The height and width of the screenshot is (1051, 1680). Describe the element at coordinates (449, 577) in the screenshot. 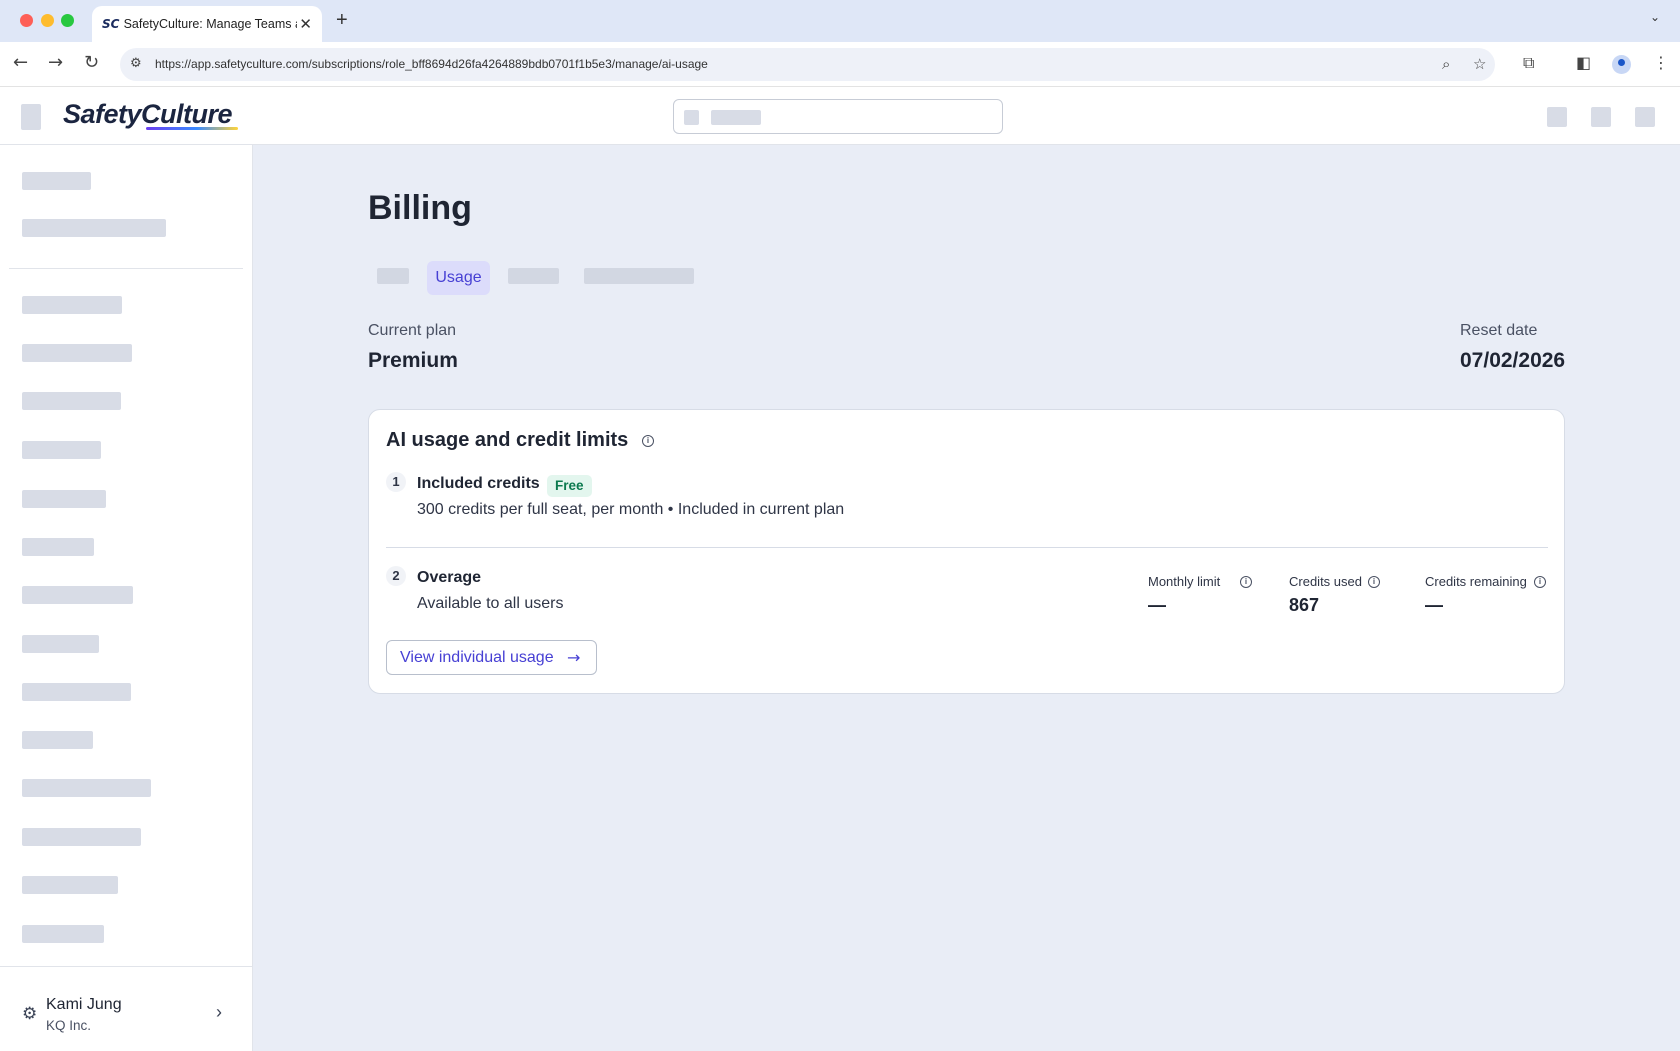

I see `overage-title: Overage` at that location.